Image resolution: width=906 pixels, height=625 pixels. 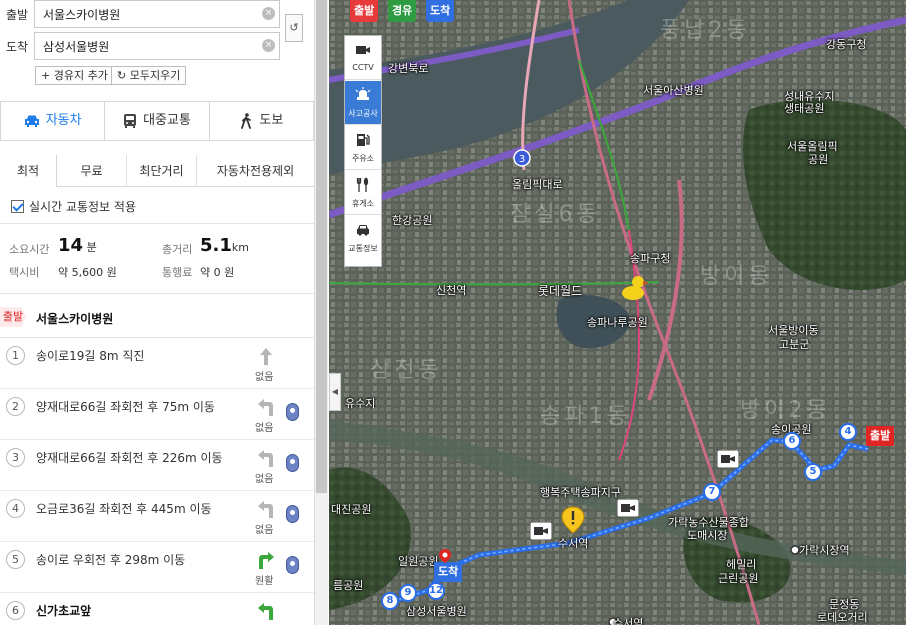 I want to click on map-place-label: 강변북로, so click(x=408, y=68).